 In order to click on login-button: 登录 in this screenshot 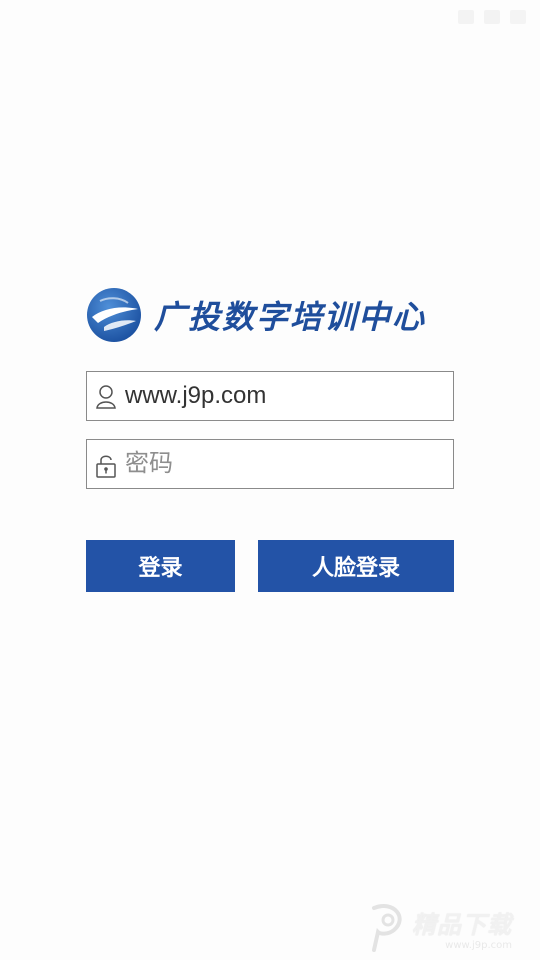, I will do `click(160, 566)`.